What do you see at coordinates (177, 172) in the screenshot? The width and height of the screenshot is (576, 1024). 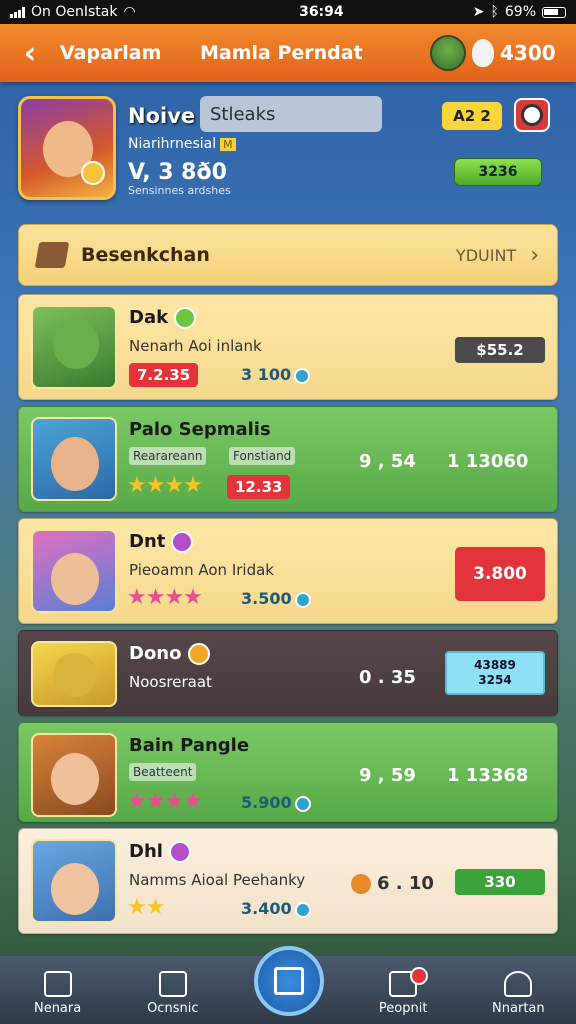 I see `player-score: V, 3 8ð0` at bounding box center [177, 172].